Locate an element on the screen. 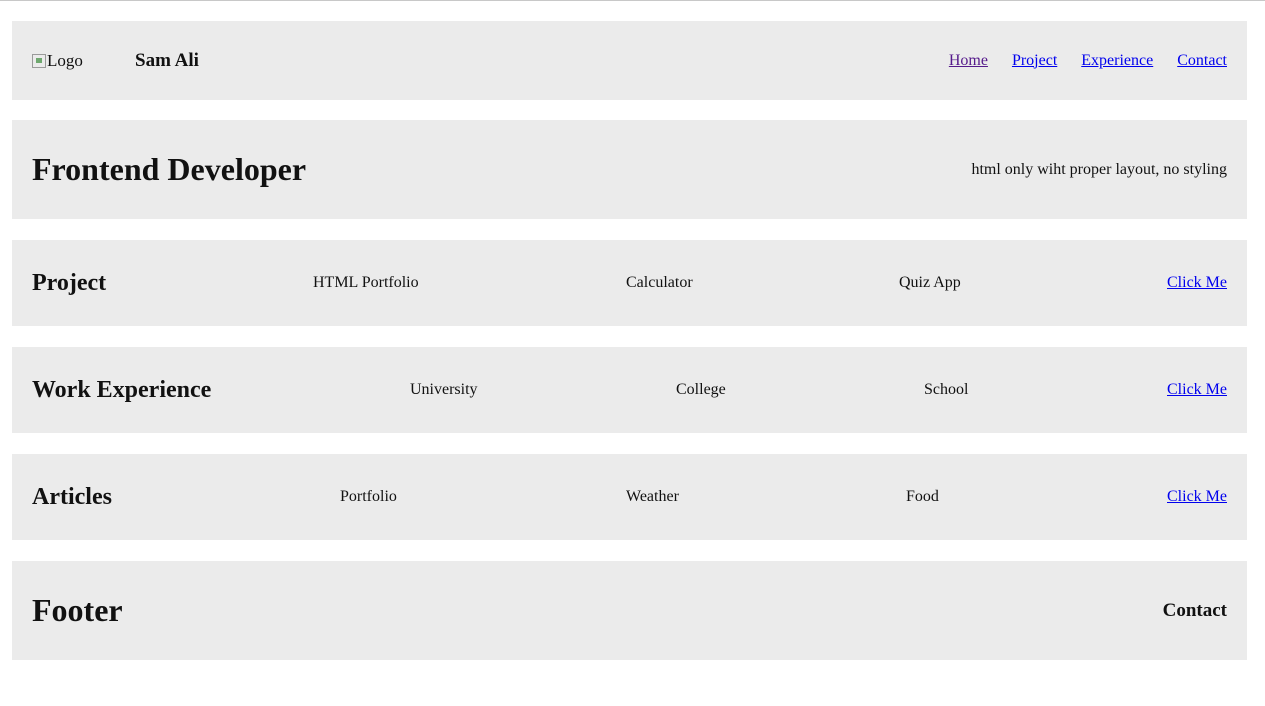  articles-title: Articles is located at coordinates (72, 496).